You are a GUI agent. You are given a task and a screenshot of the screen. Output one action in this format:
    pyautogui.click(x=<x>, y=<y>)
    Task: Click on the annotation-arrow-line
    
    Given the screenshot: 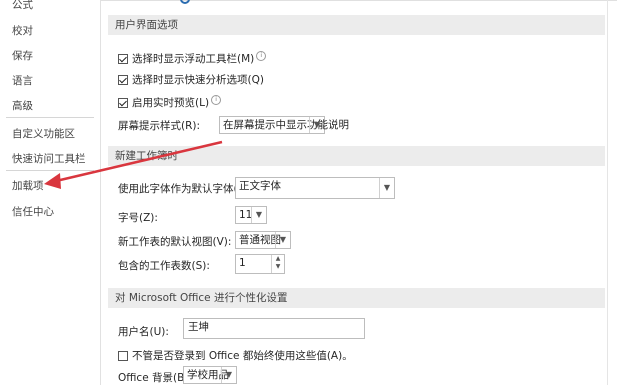 What is the action you would take?
    pyautogui.click(x=139, y=161)
    